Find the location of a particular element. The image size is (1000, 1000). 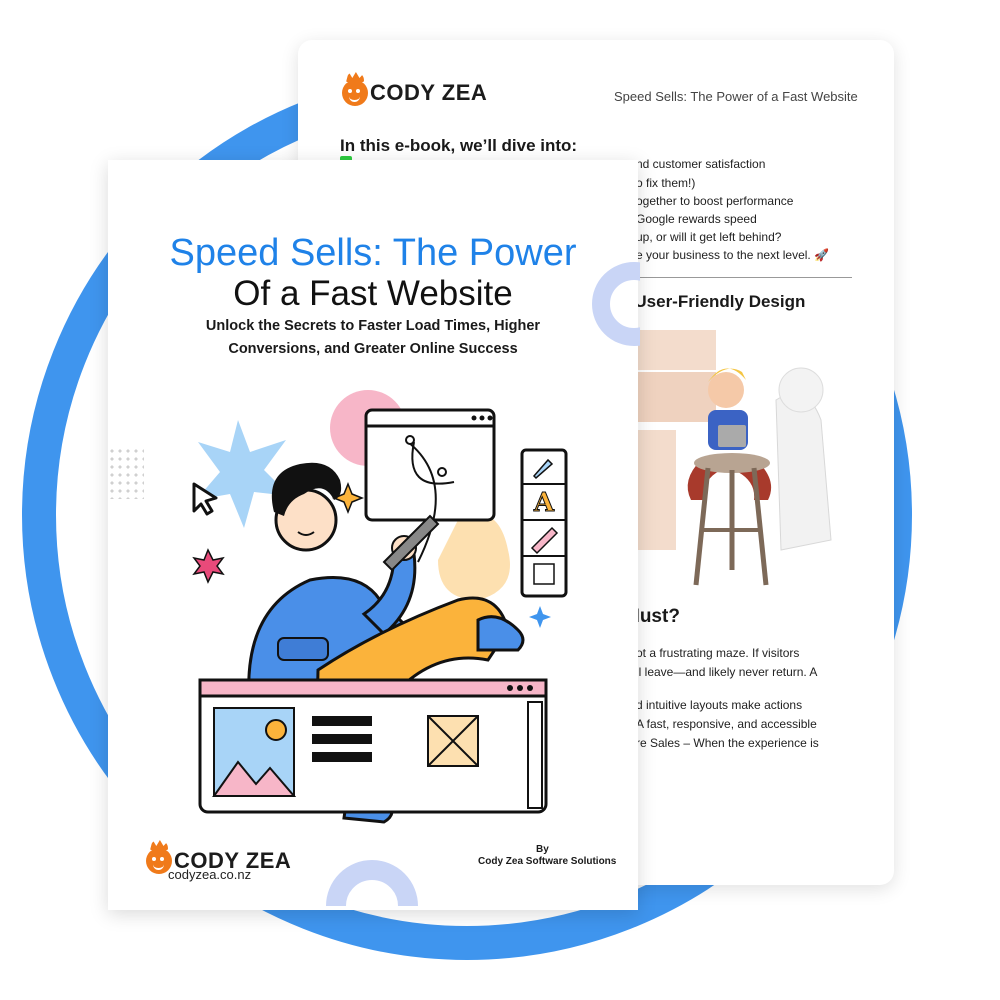

website-url: codyzea.co.nz is located at coordinates (210, 874).